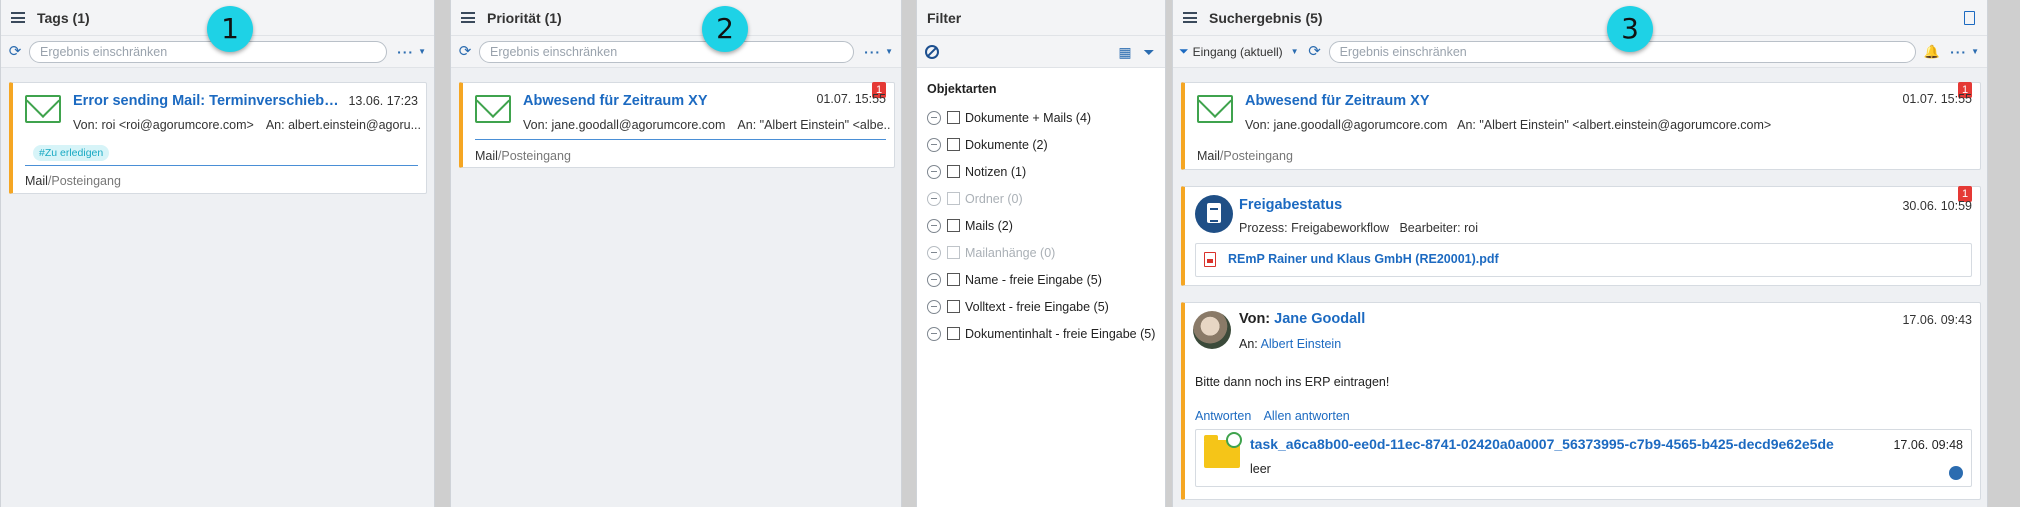  What do you see at coordinates (1041, 333) in the screenshot?
I see `filter-option: Dokumentinhalt - freie Eingabe (5)` at bounding box center [1041, 333].